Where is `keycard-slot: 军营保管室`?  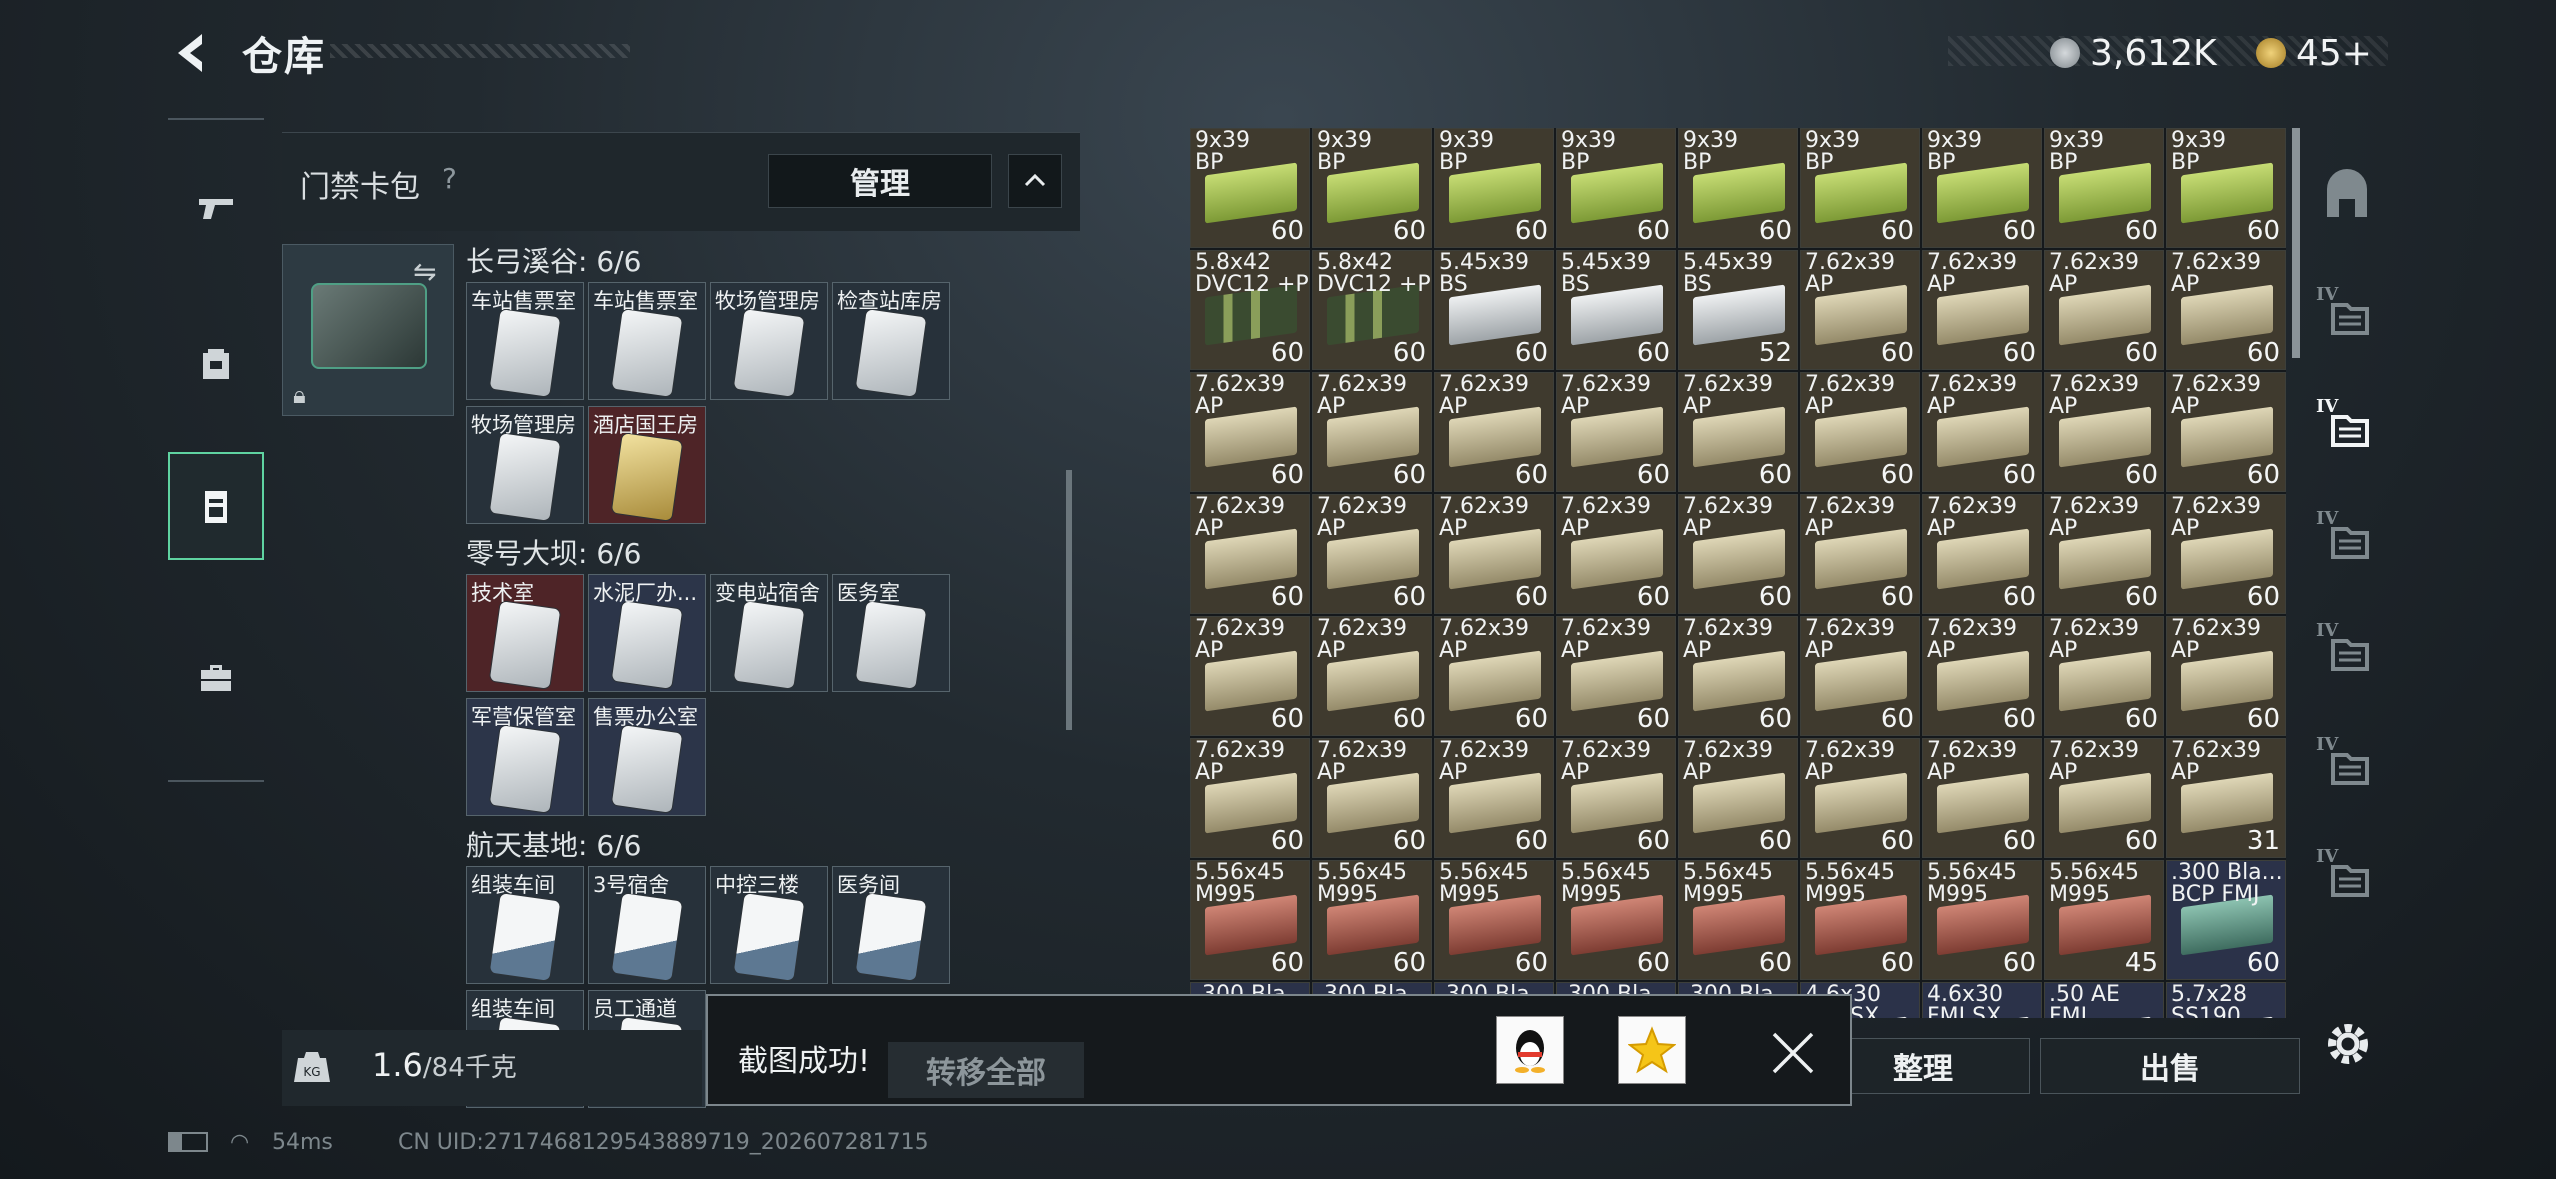 keycard-slot: 军营保管室 is located at coordinates (525, 757).